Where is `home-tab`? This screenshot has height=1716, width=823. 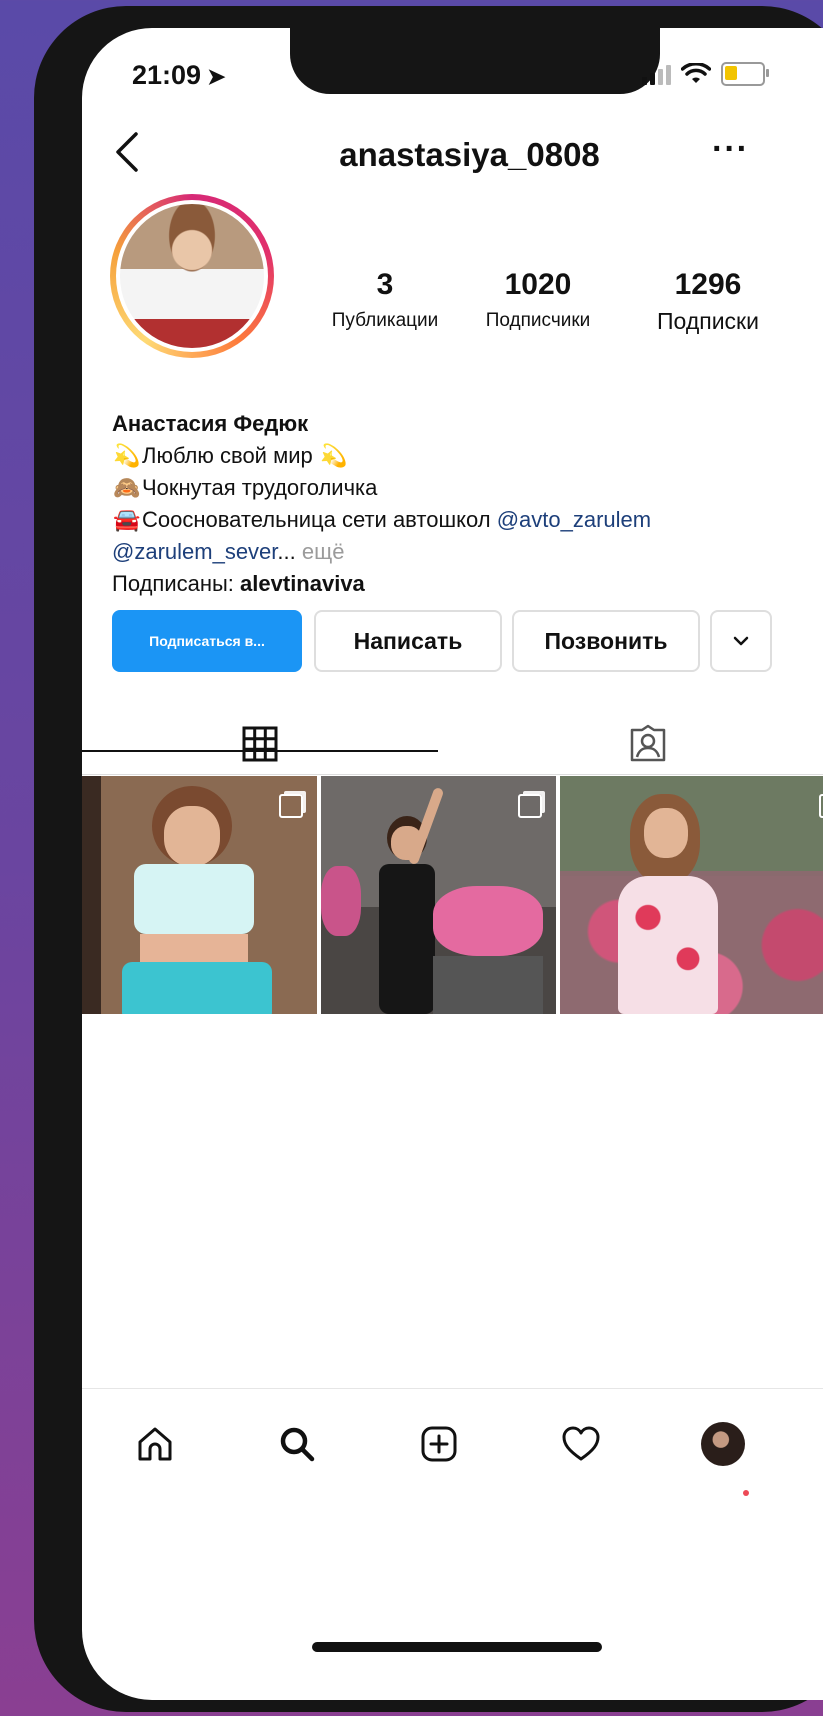
home-tab is located at coordinates (155, 1444).